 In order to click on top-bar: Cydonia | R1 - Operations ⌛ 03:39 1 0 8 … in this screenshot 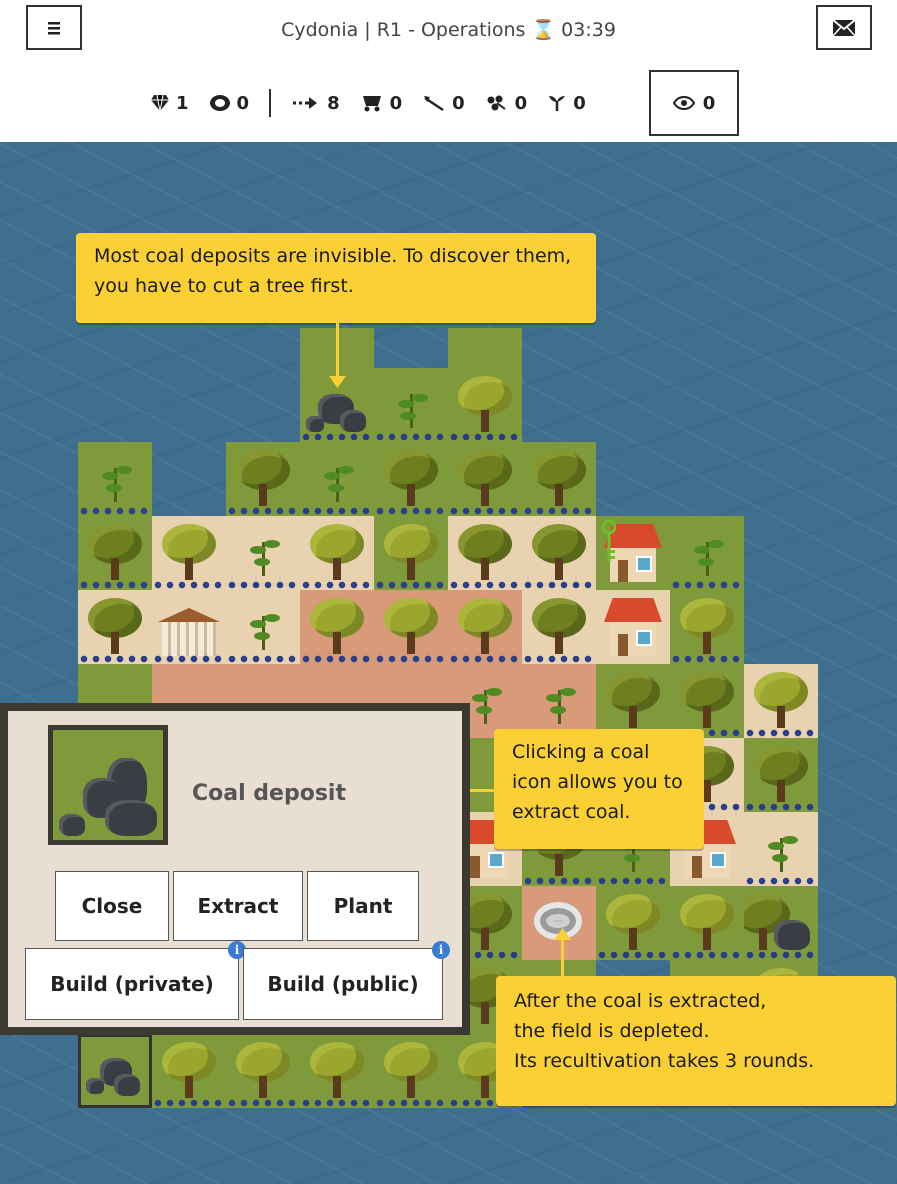, I will do `click(448, 71)`.